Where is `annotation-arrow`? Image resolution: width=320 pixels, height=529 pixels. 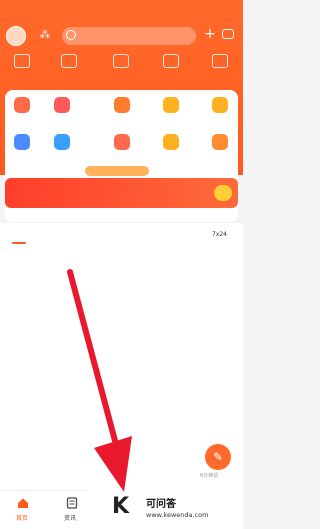 annotation-arrow is located at coordinates (99, 380).